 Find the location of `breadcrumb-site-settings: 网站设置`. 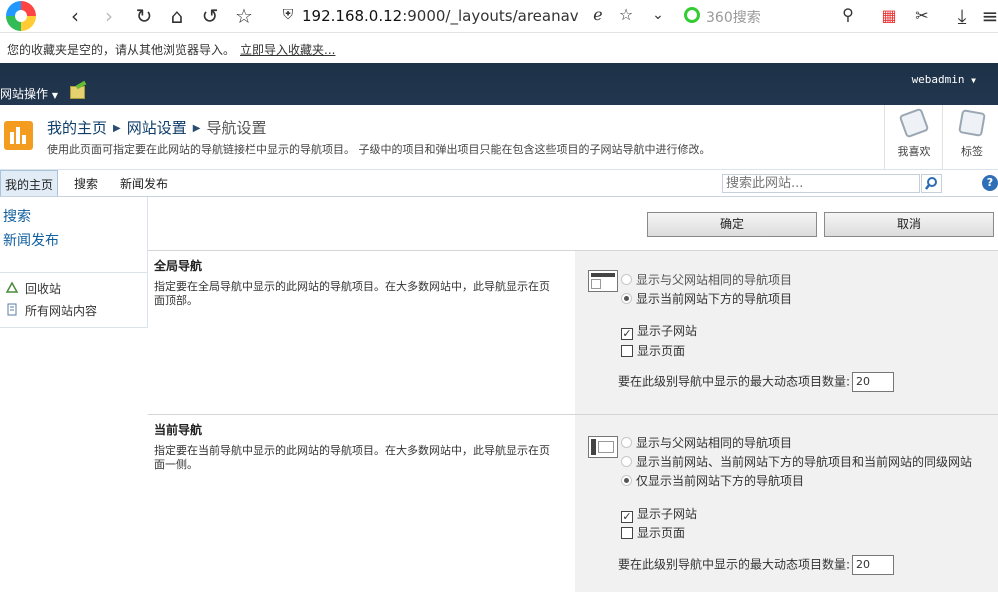

breadcrumb-site-settings: 网站设置 is located at coordinates (157, 128).